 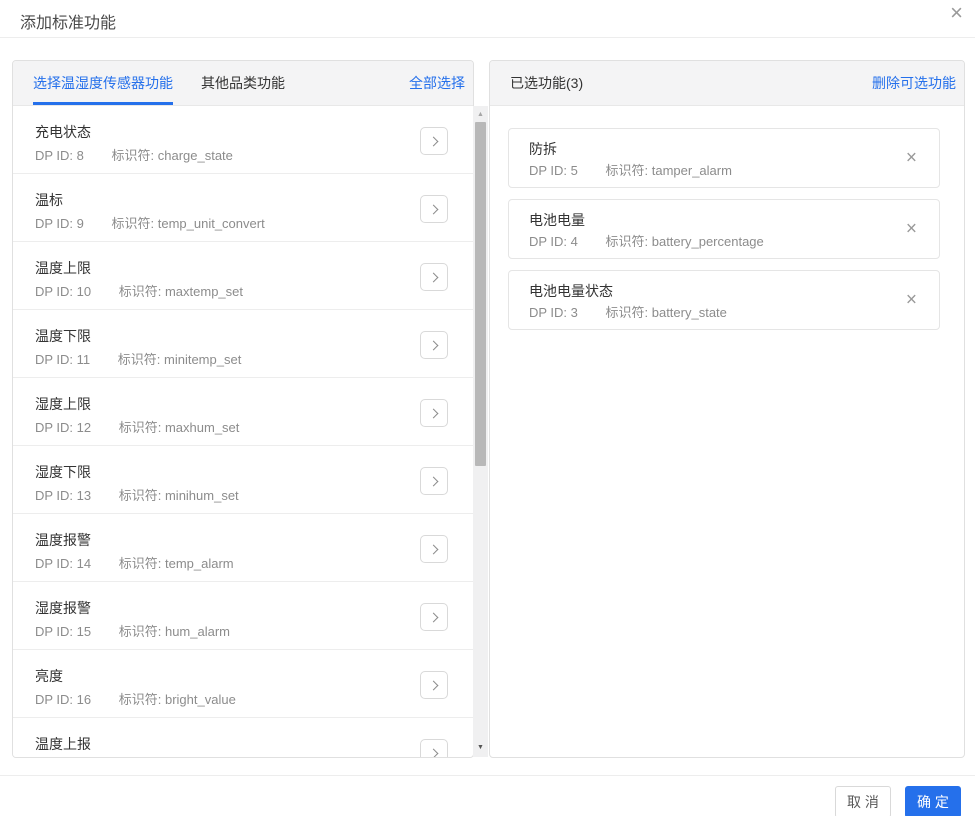 I want to click on list-item: 充电状态 DP ID: 8 标识符: charge_state, so click(x=243, y=140).